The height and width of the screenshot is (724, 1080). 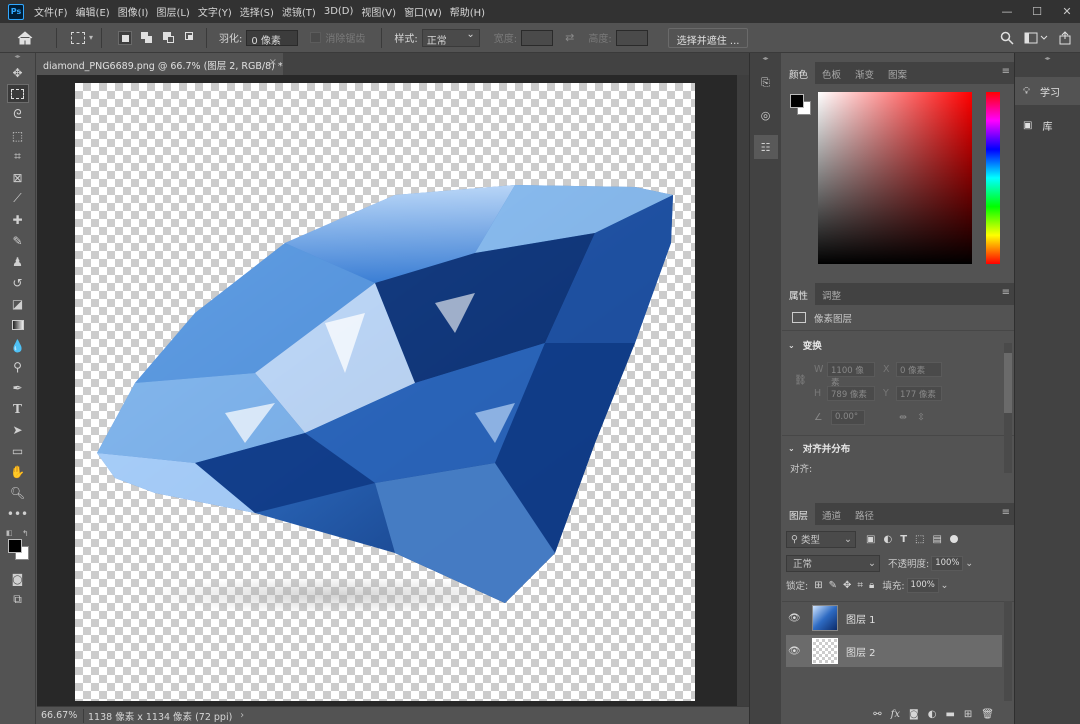 I want to click on layer-filter-select: ⚲ 类型 ⌄, so click(x=821, y=539).